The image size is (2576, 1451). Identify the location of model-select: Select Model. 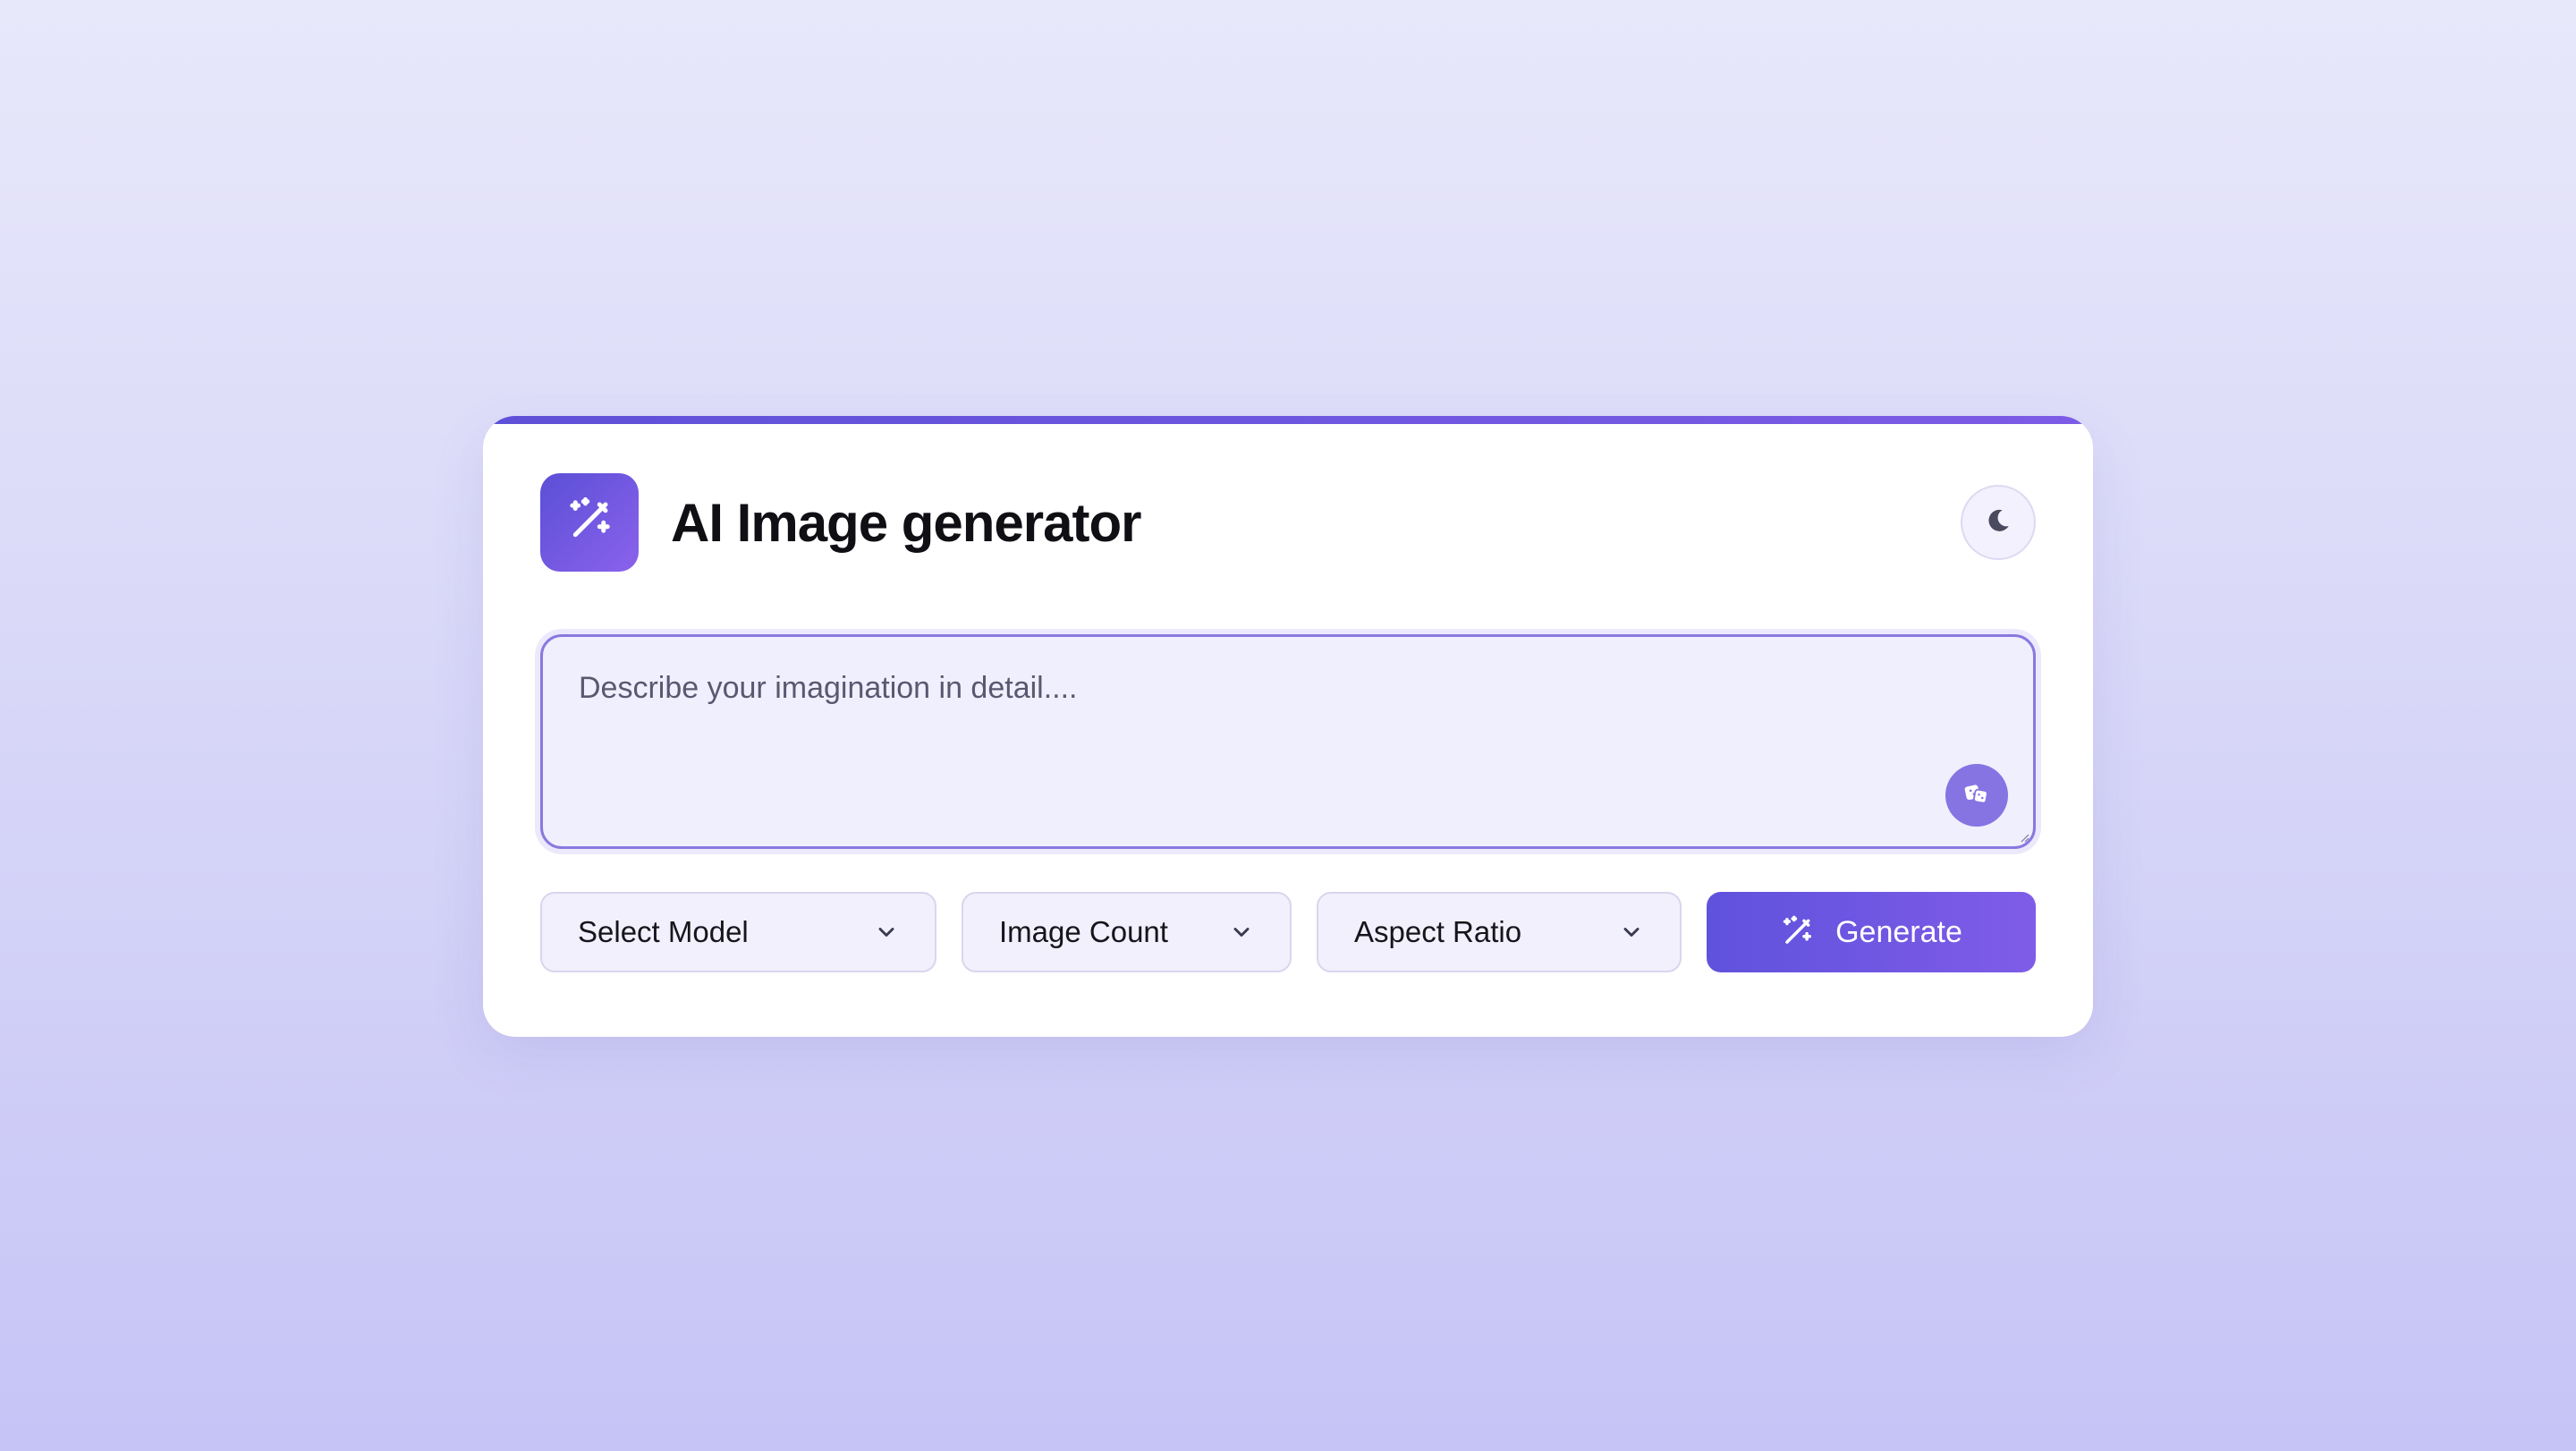
(738, 932).